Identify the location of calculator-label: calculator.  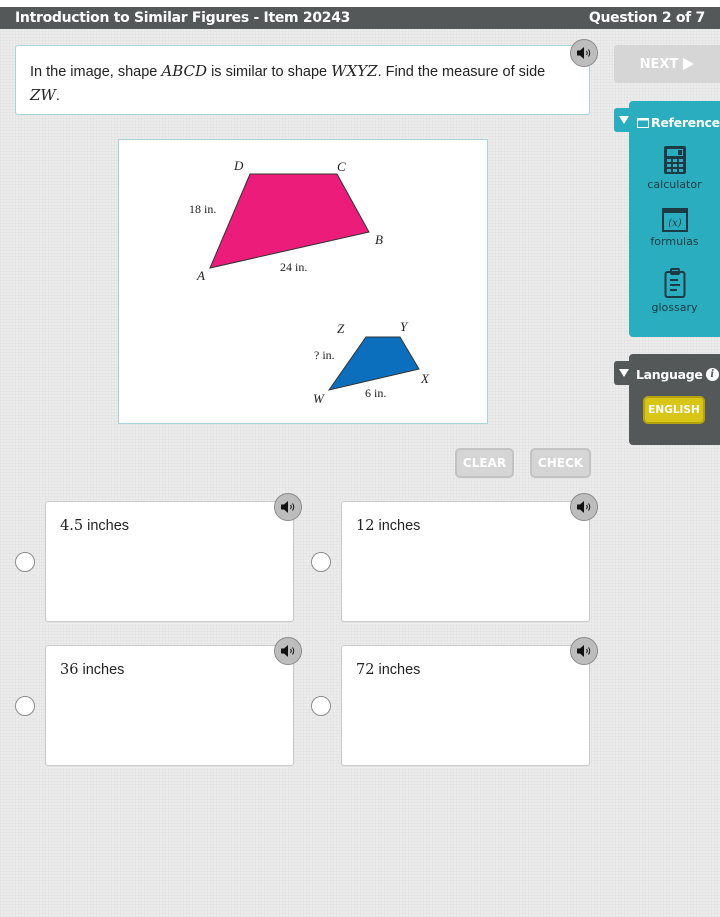
(674, 184).